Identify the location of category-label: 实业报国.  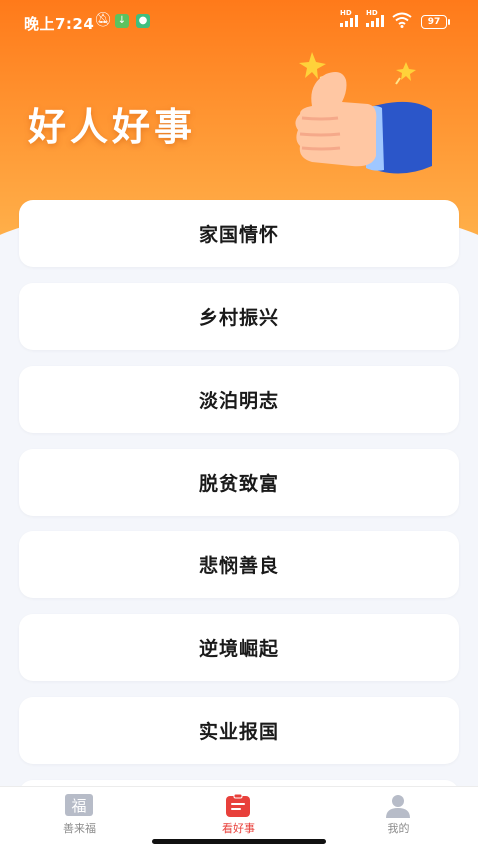
(238, 732).